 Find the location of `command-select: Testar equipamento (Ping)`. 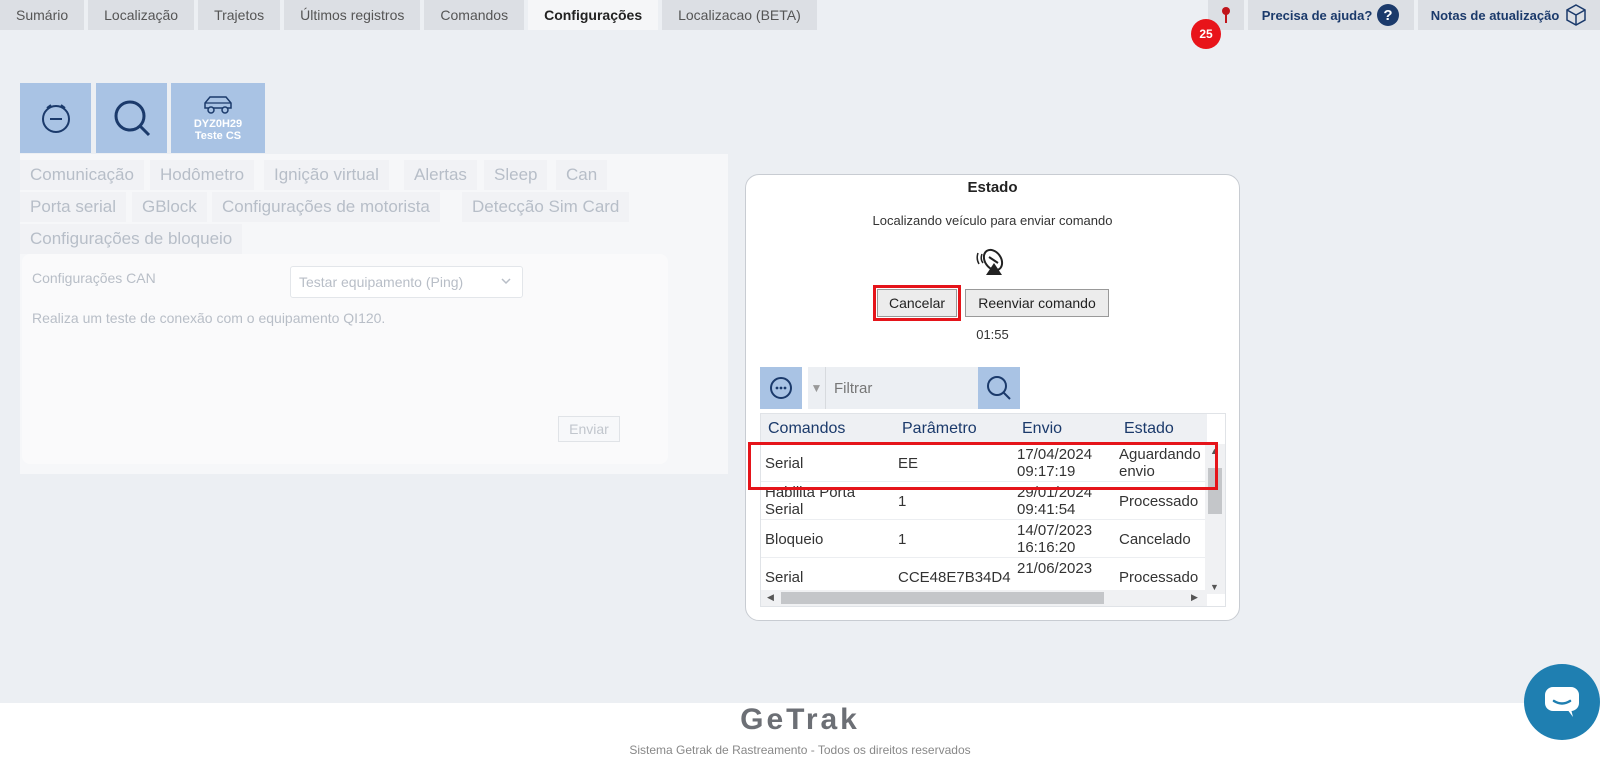

command-select: Testar equipamento (Ping) is located at coordinates (406, 282).